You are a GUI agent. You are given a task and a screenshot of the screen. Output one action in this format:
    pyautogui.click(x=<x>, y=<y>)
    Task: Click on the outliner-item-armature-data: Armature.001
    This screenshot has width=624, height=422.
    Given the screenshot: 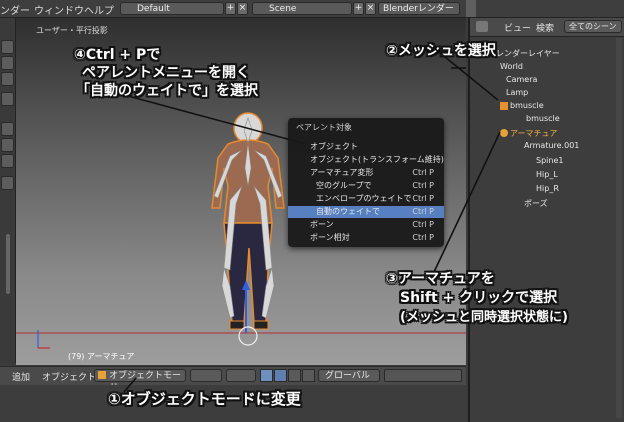 What is the action you would take?
    pyautogui.click(x=551, y=145)
    